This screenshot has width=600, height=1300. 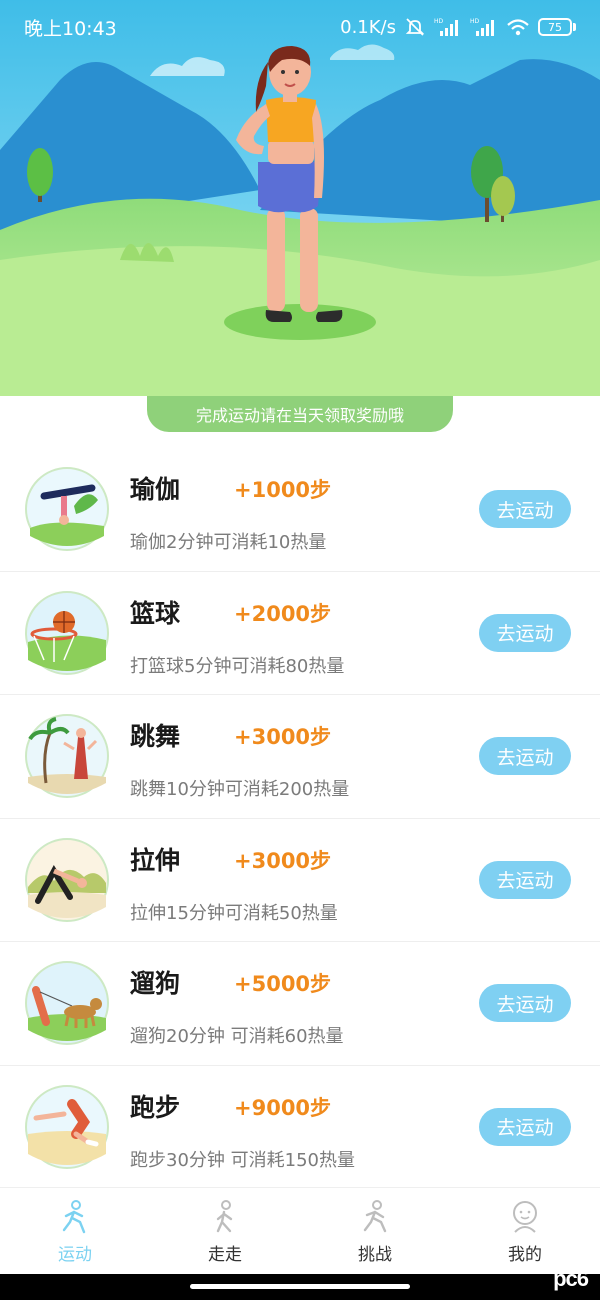 What do you see at coordinates (67, 880) in the screenshot?
I see `stretch-image` at bounding box center [67, 880].